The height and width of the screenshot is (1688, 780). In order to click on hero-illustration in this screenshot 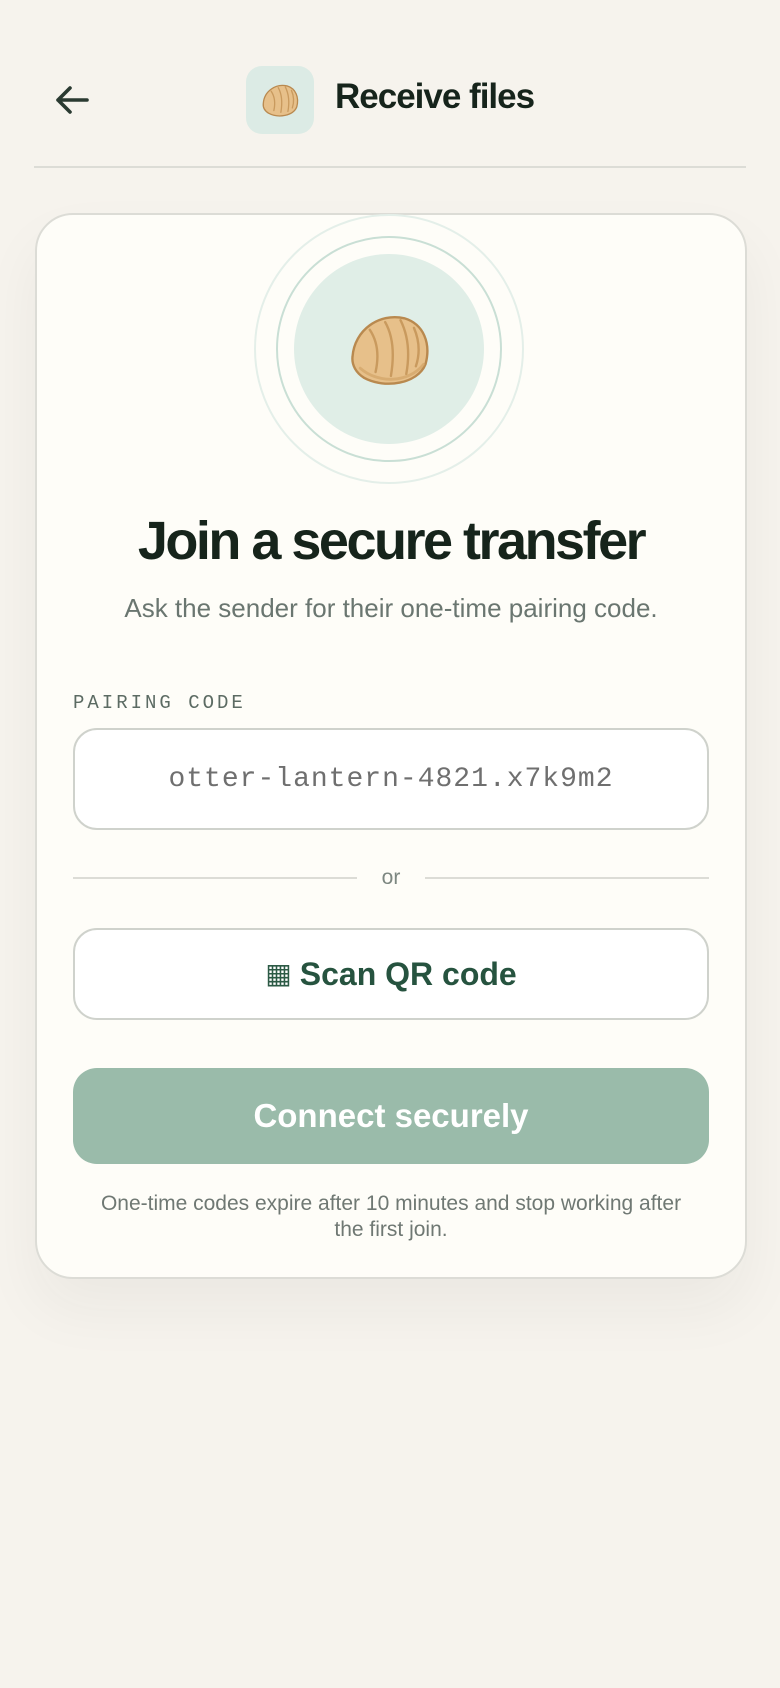, I will do `click(389, 349)`.